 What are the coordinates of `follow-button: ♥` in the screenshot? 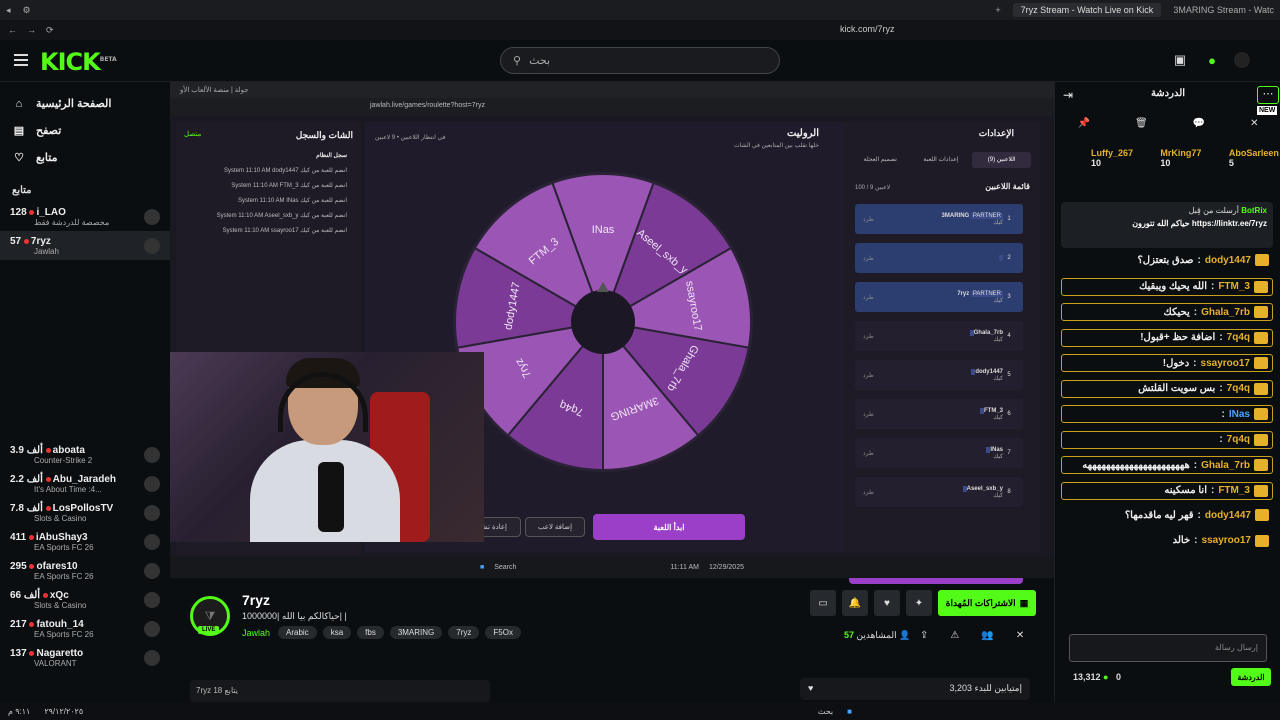 It's located at (887, 603).